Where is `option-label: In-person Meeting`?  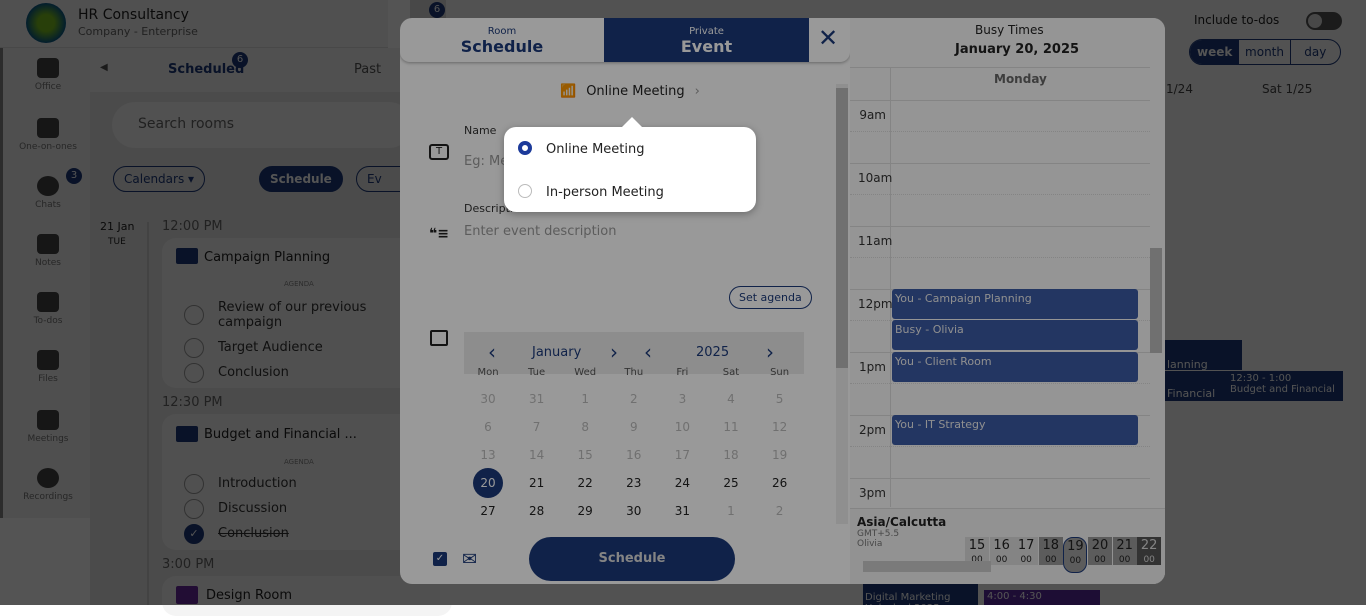
option-label: In-person Meeting is located at coordinates (605, 192).